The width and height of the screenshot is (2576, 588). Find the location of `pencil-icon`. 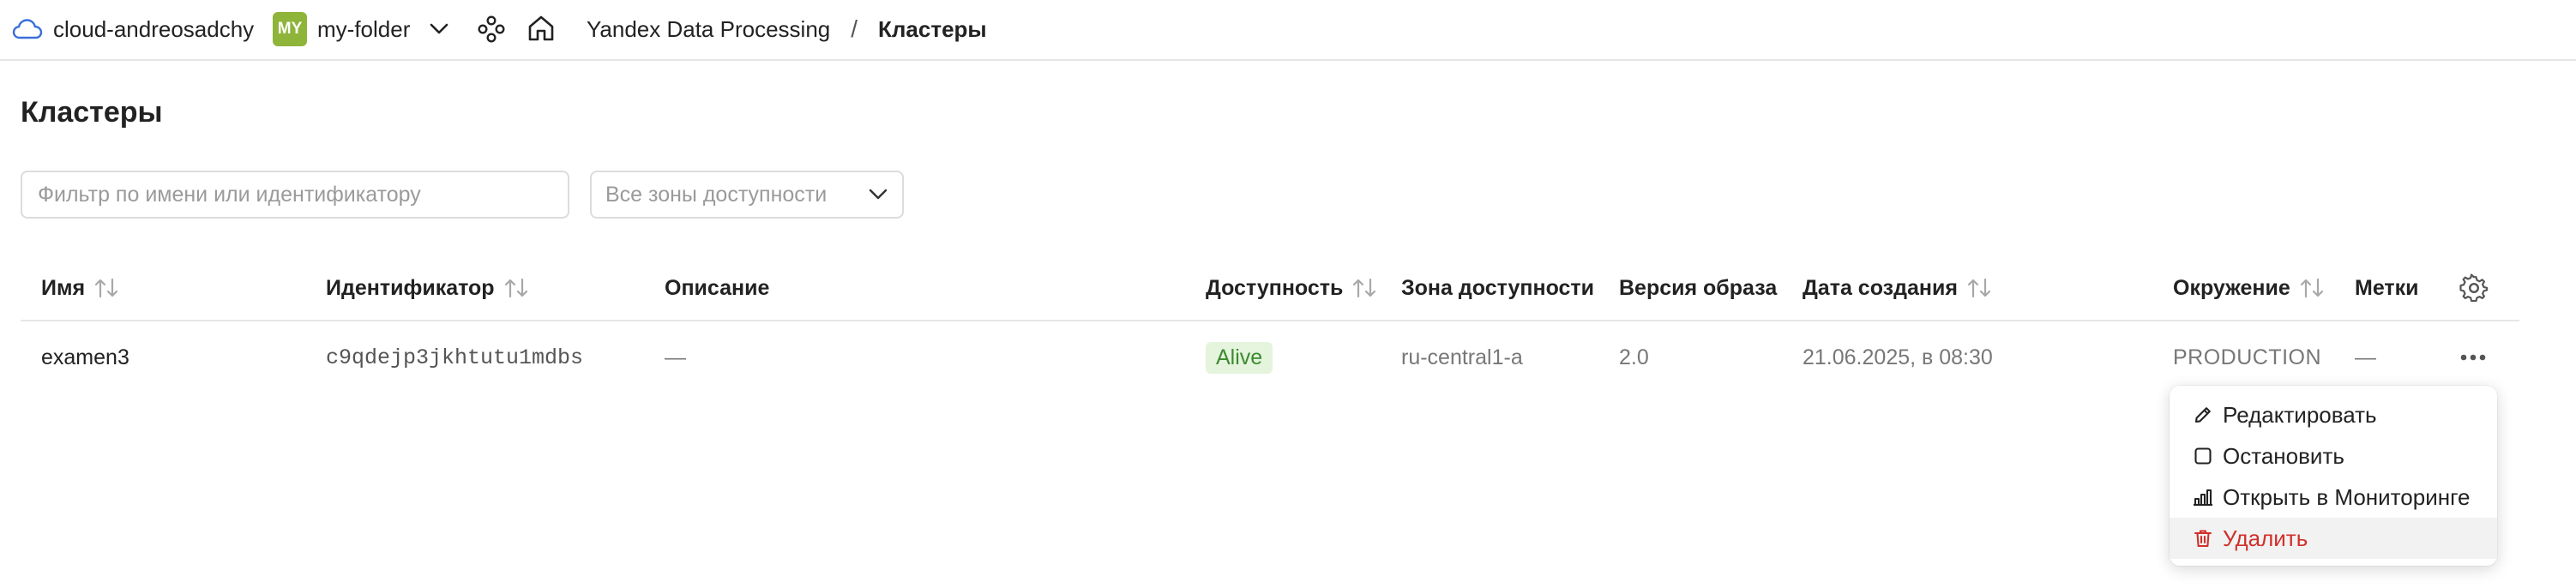

pencil-icon is located at coordinates (2203, 415).